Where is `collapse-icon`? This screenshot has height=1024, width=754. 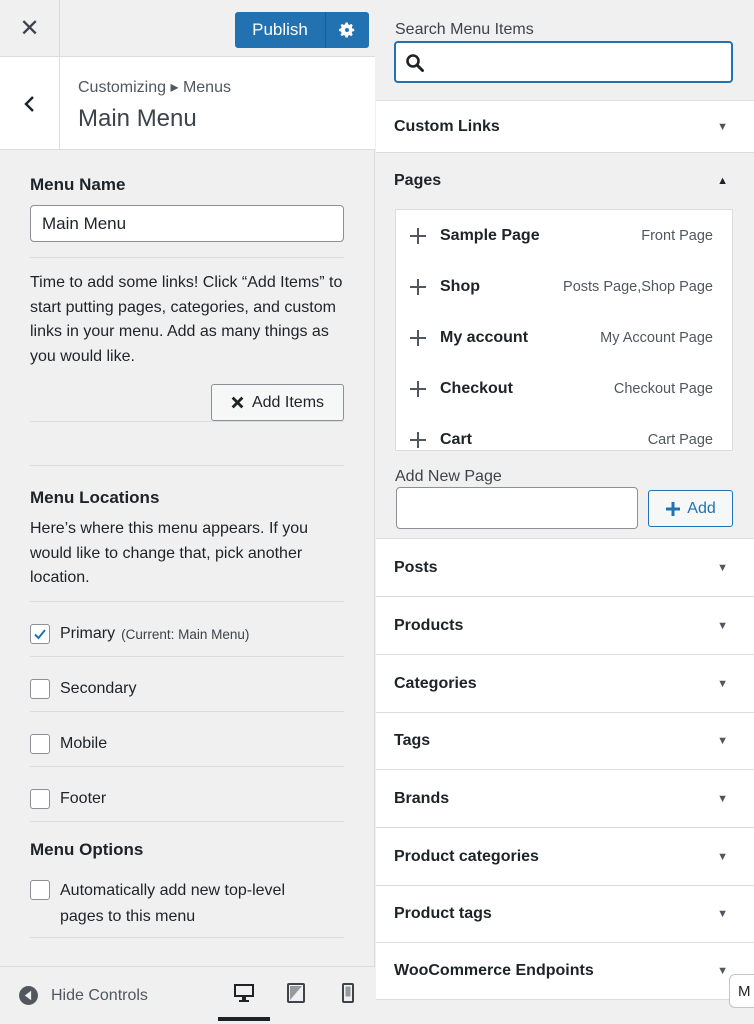 collapse-icon is located at coordinates (28, 995).